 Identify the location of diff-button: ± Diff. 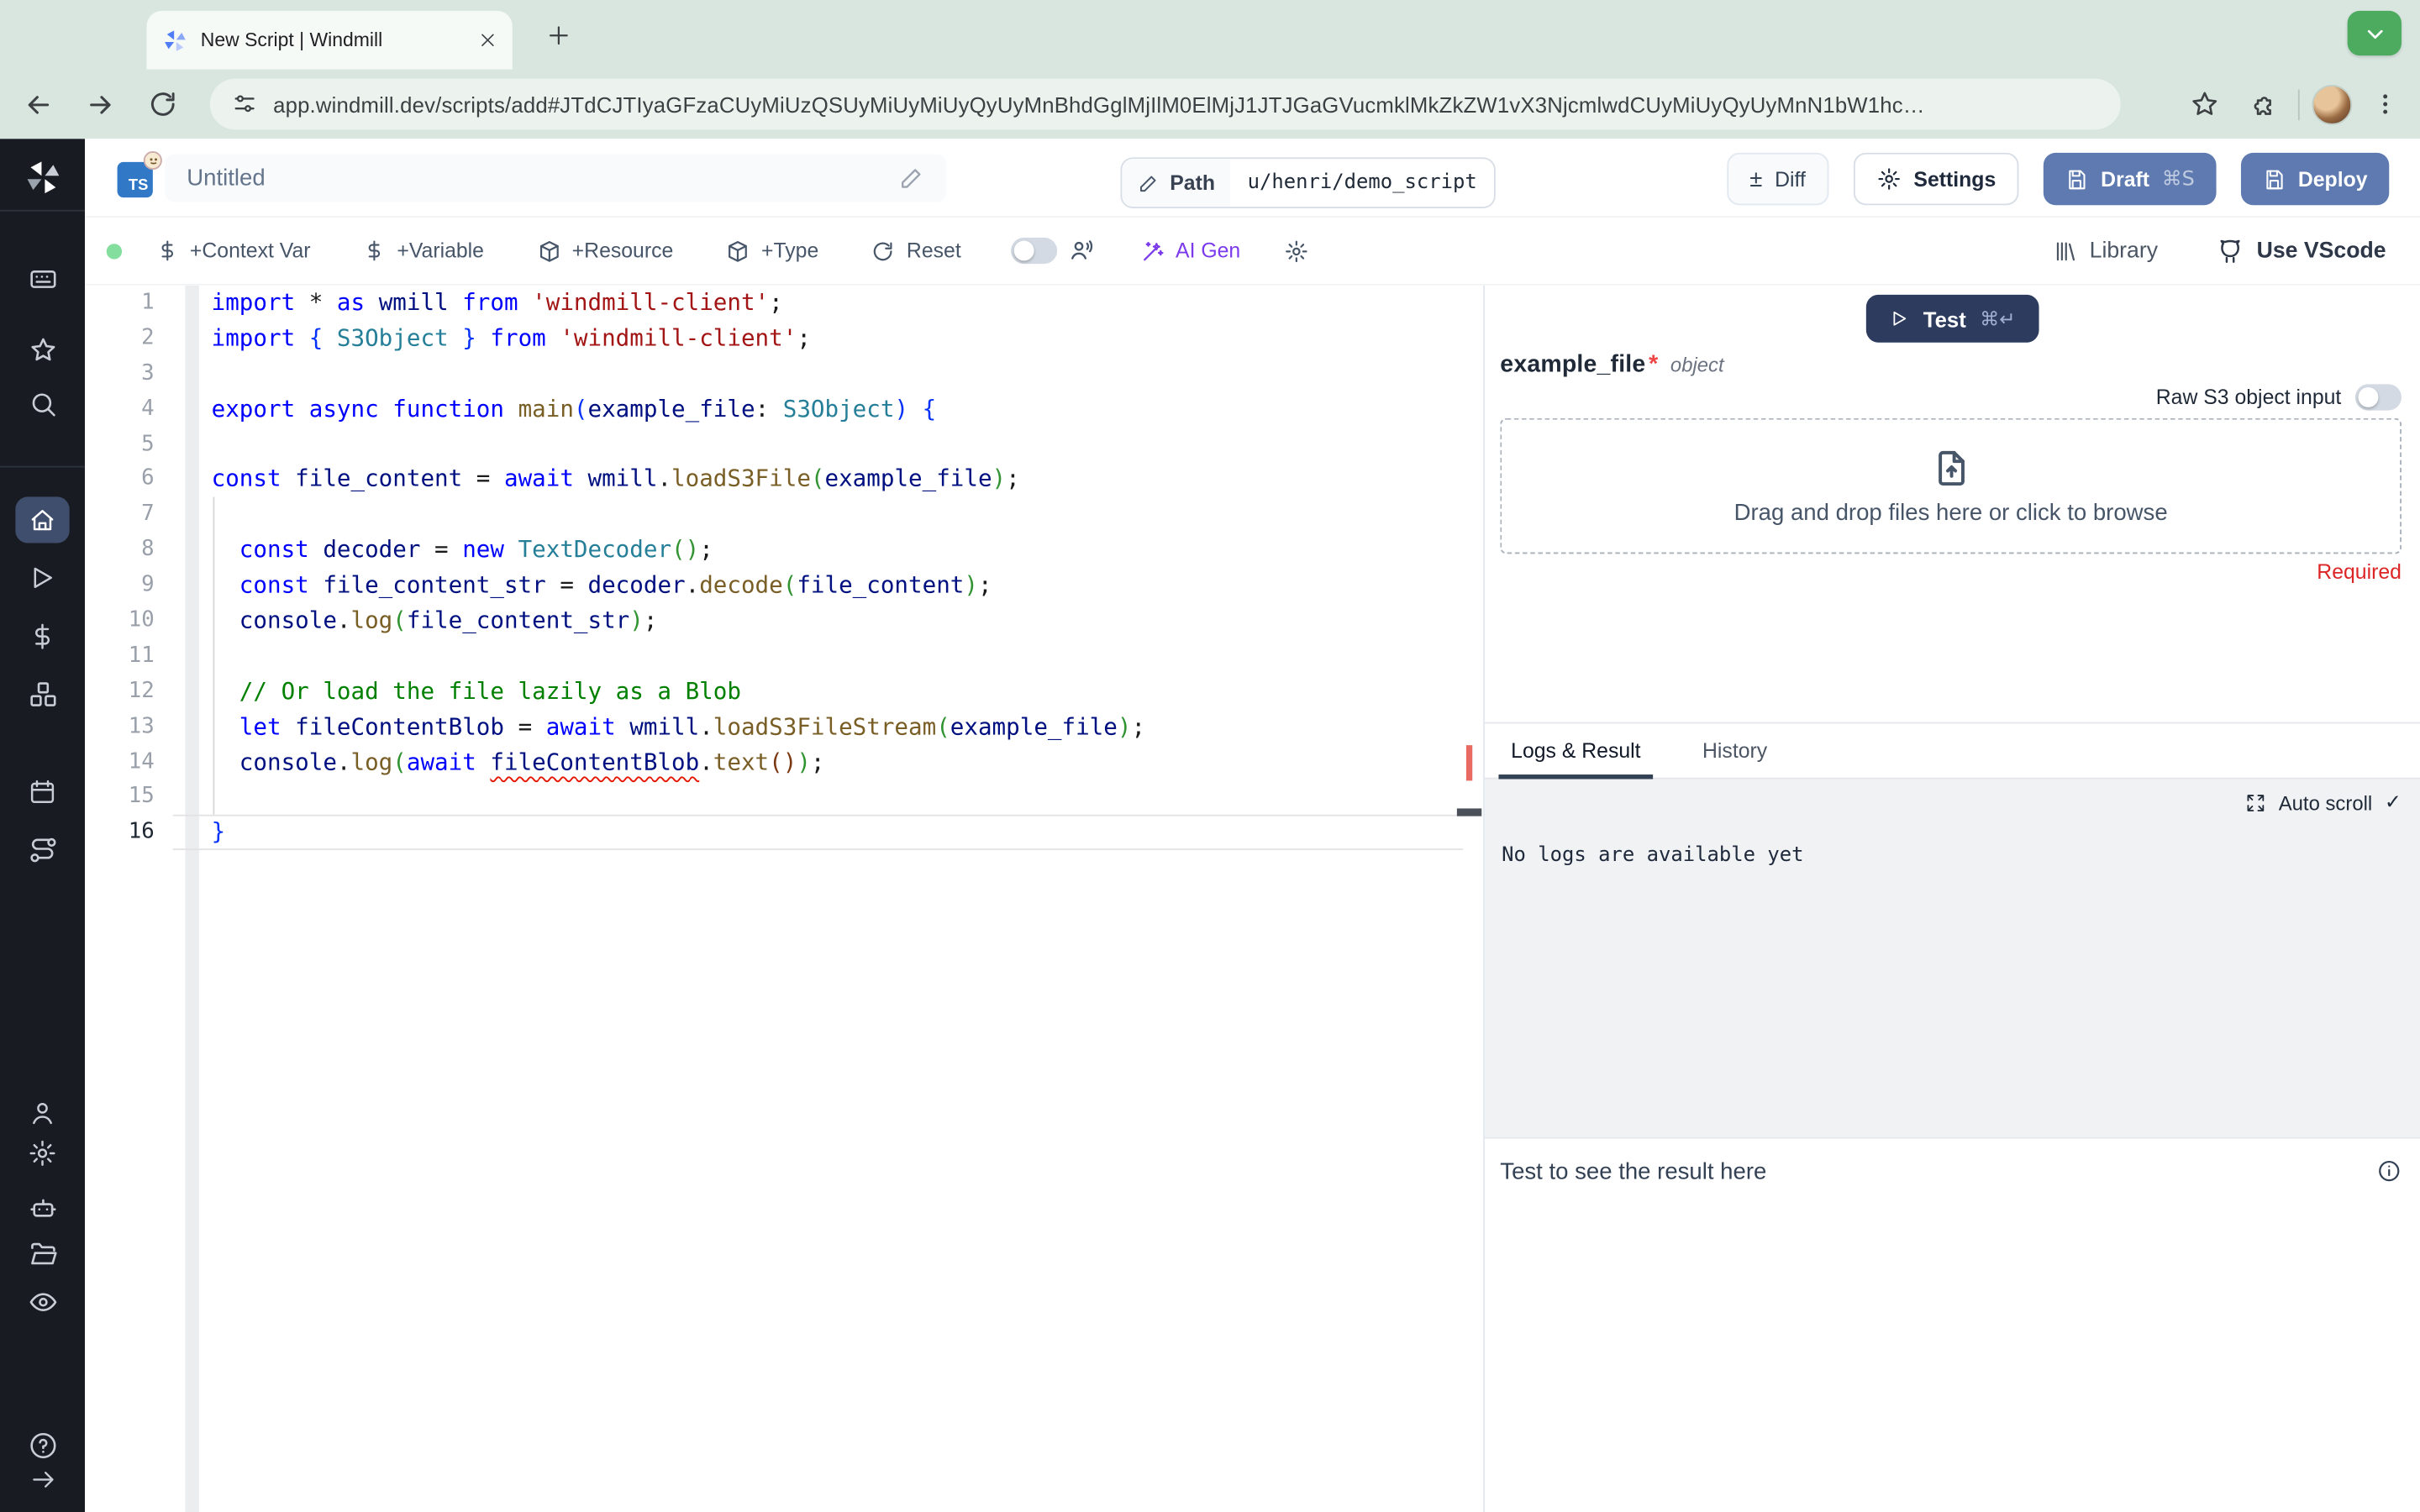
(1778, 179).